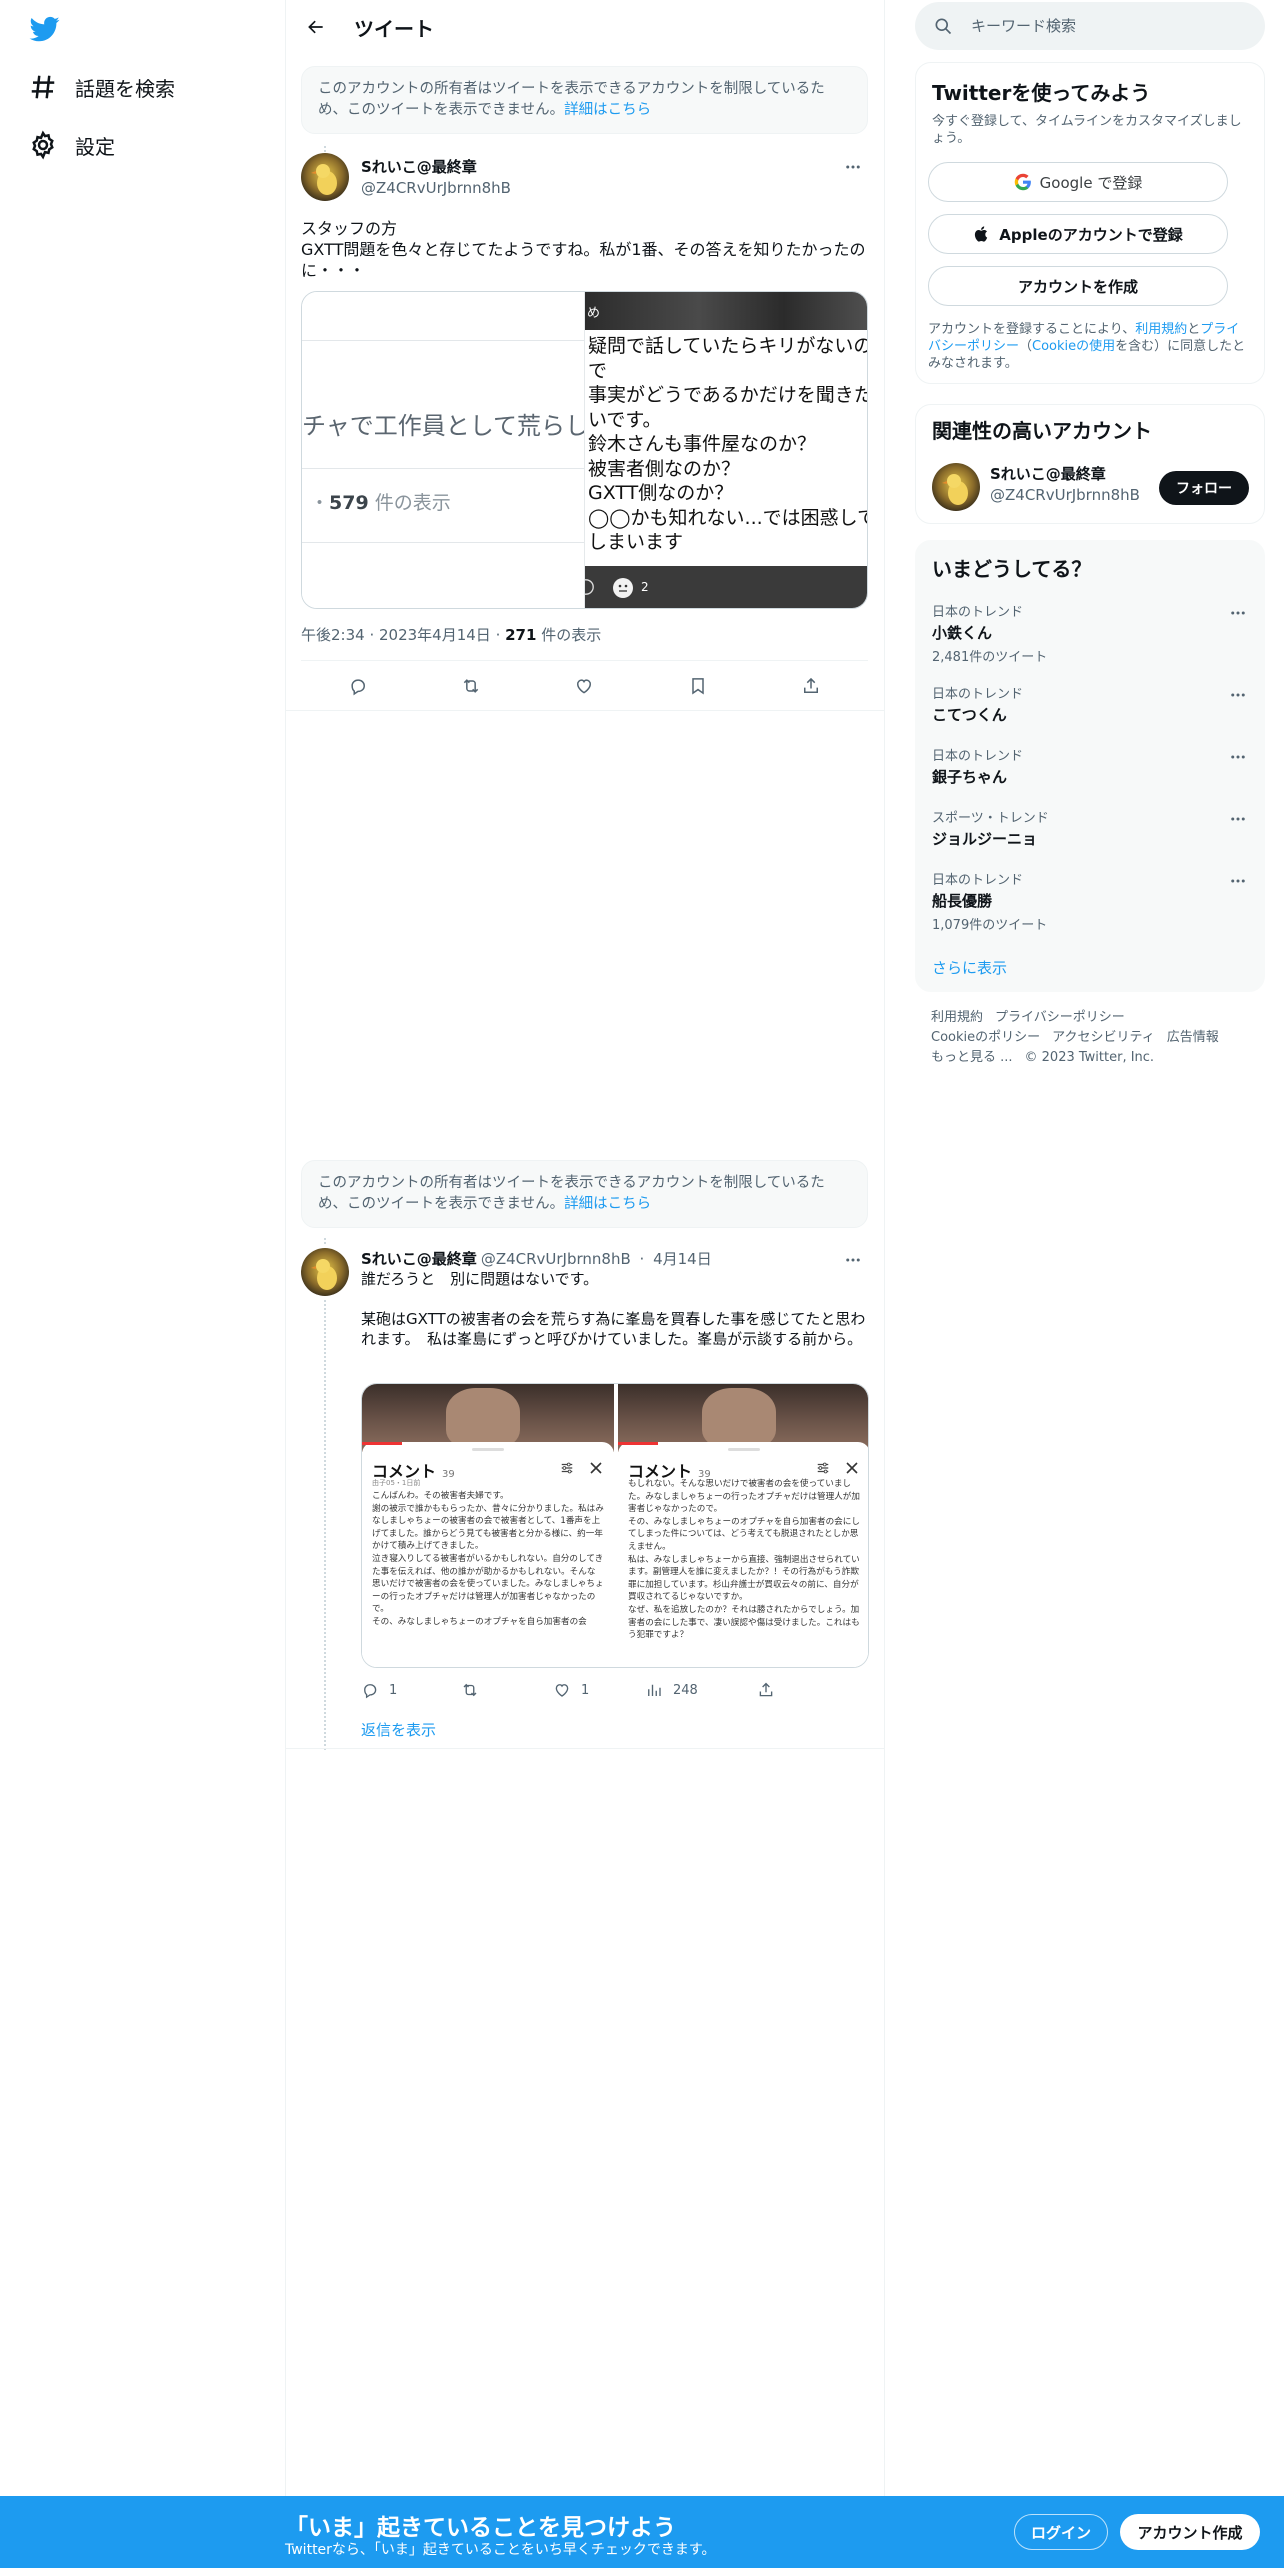  I want to click on login-button: ログイン, so click(1061, 2532).